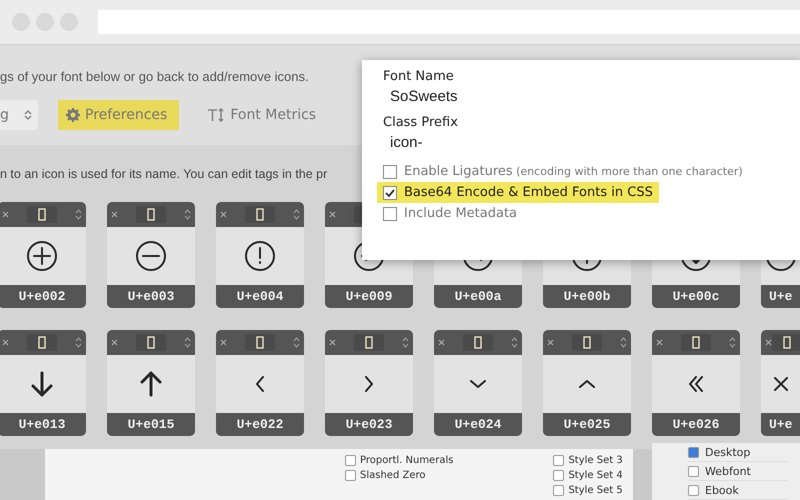  I want to click on glyph-code: U+e002, so click(42, 297).